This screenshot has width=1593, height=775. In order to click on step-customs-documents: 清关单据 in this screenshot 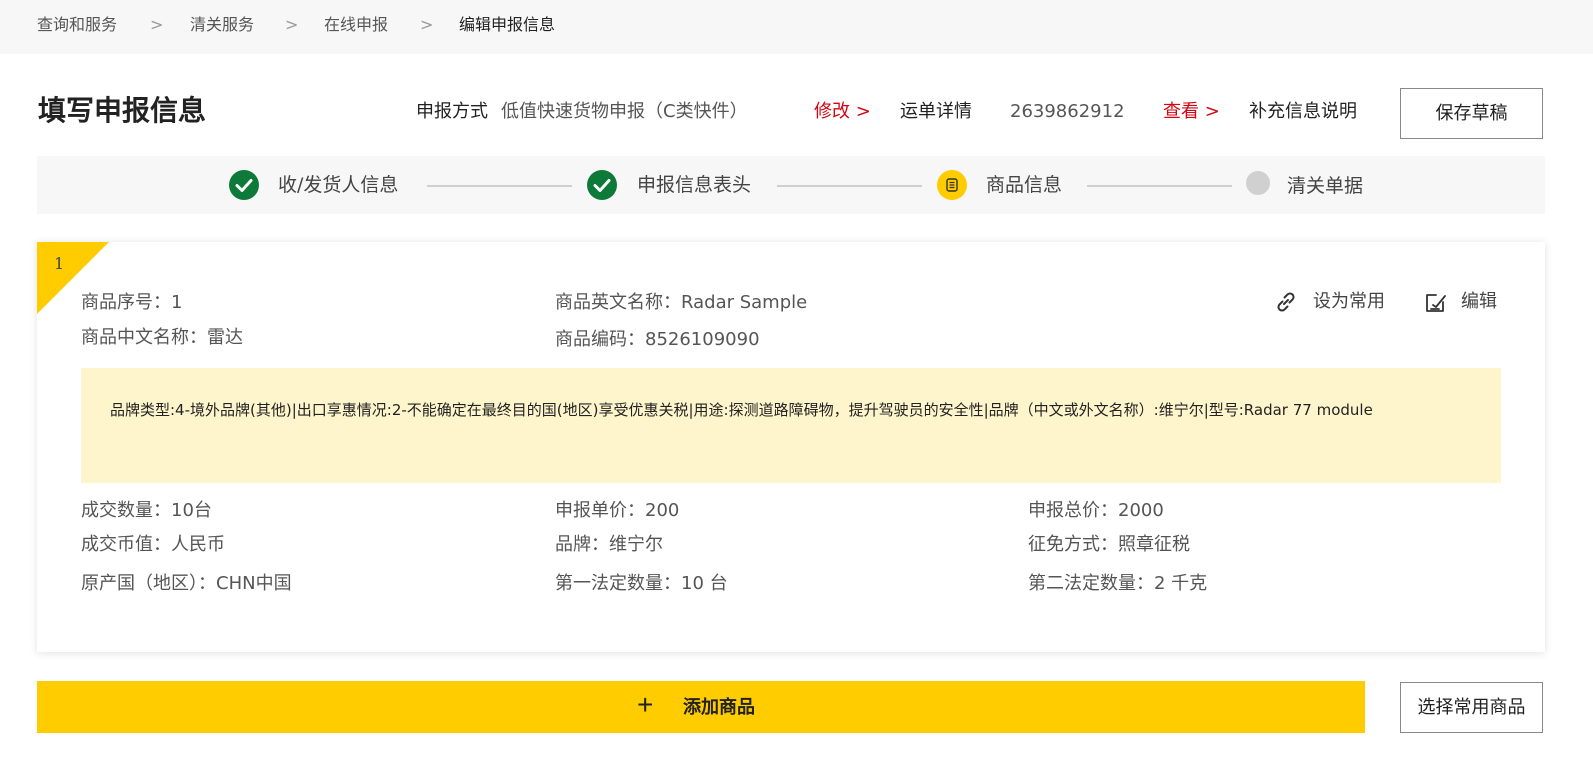, I will do `click(1325, 186)`.